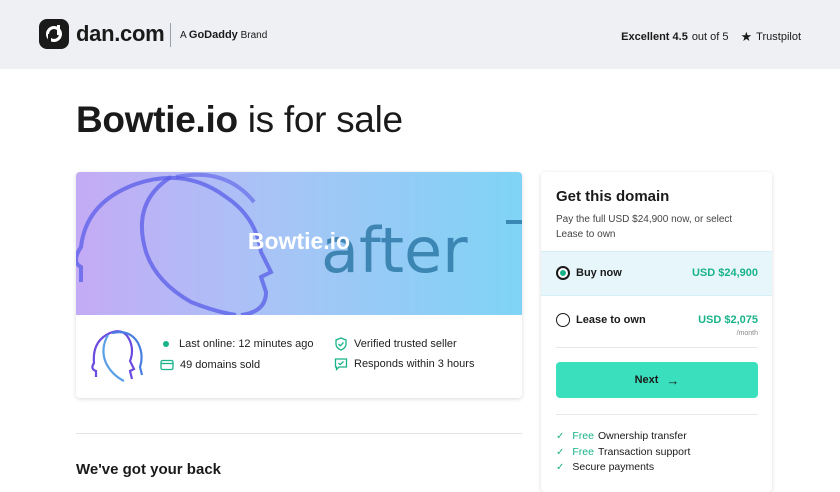  What do you see at coordinates (657, 414) in the screenshot?
I see `panel-divider` at bounding box center [657, 414].